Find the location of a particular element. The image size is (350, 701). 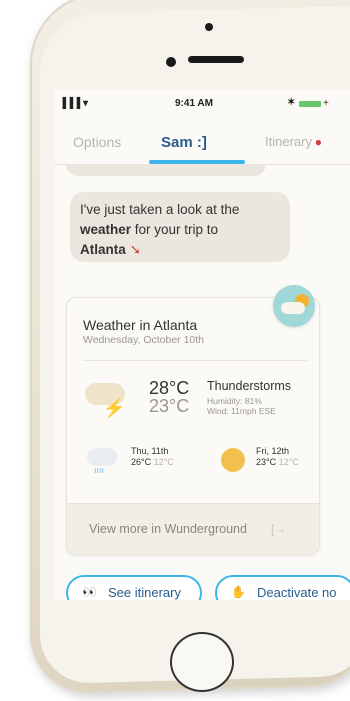

see-itinerary-label: See itinerary is located at coordinates (144, 592).